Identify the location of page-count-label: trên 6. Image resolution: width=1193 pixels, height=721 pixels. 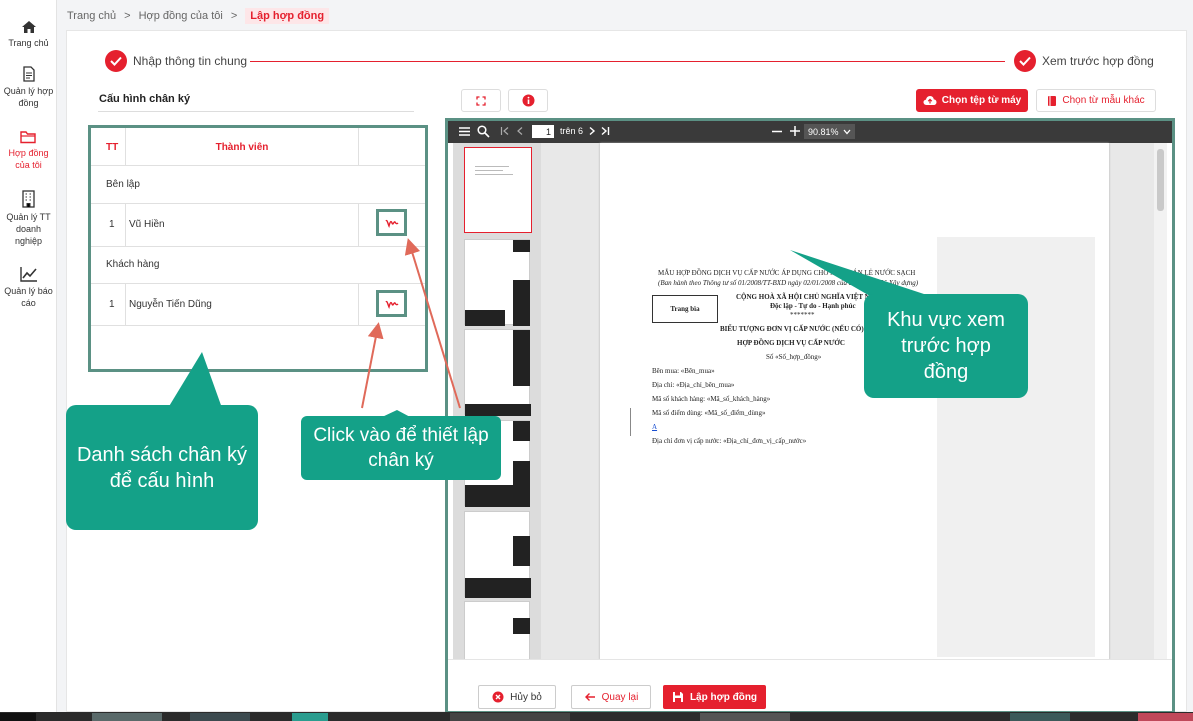
(572, 131).